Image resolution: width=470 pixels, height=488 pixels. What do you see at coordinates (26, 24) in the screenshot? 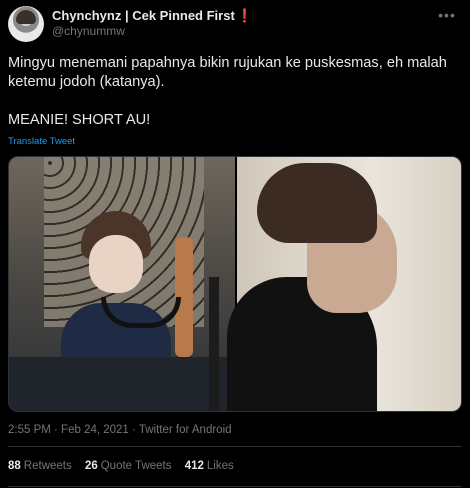
I see `avatar` at bounding box center [26, 24].